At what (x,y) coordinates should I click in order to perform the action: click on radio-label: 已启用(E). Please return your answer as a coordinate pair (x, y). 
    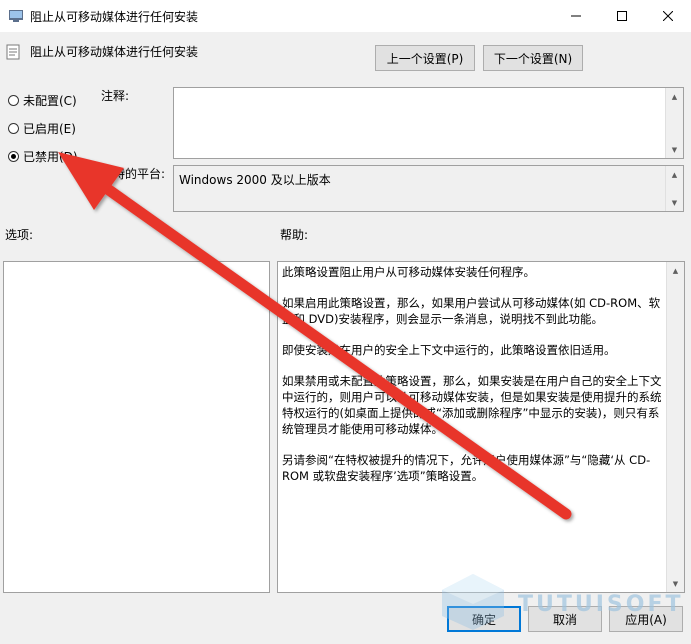
    Looking at the image, I should click on (49, 129).